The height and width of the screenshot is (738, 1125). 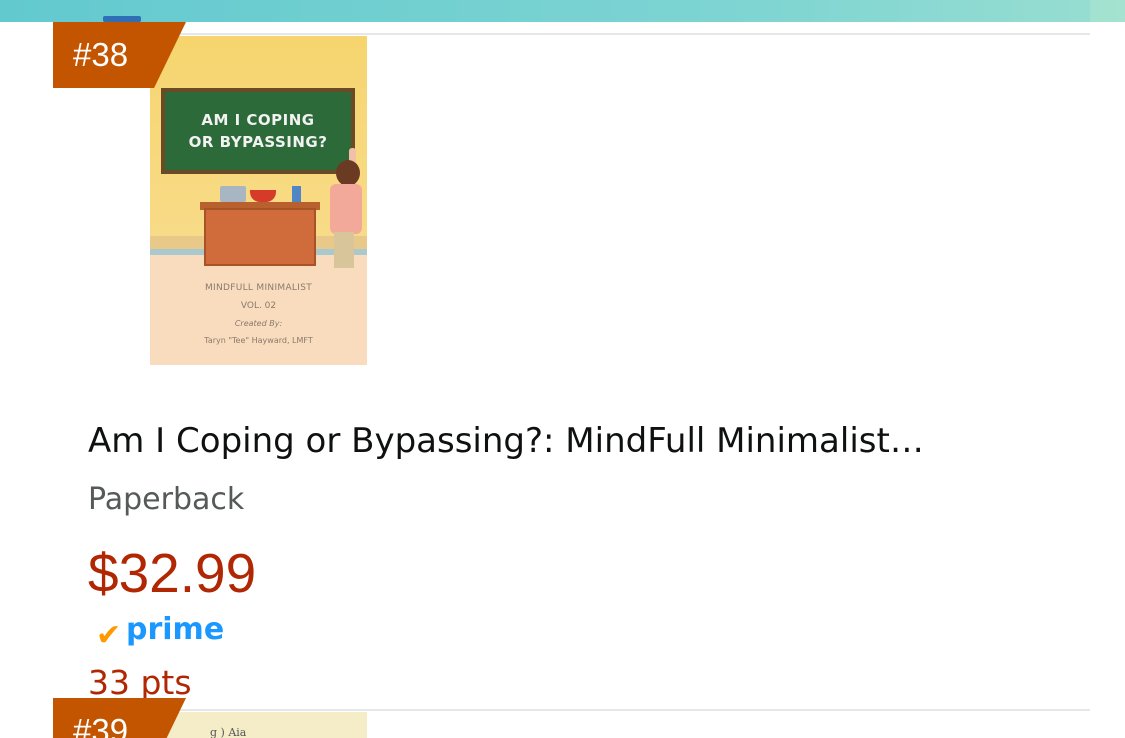 I want to click on prime-badge: ✔ prime, so click(x=171, y=633).